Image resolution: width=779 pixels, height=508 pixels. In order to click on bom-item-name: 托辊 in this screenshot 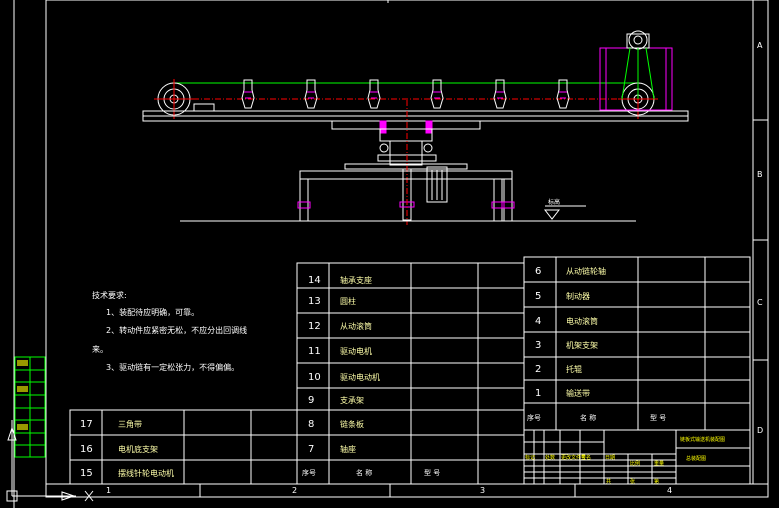, I will do `click(574, 369)`.